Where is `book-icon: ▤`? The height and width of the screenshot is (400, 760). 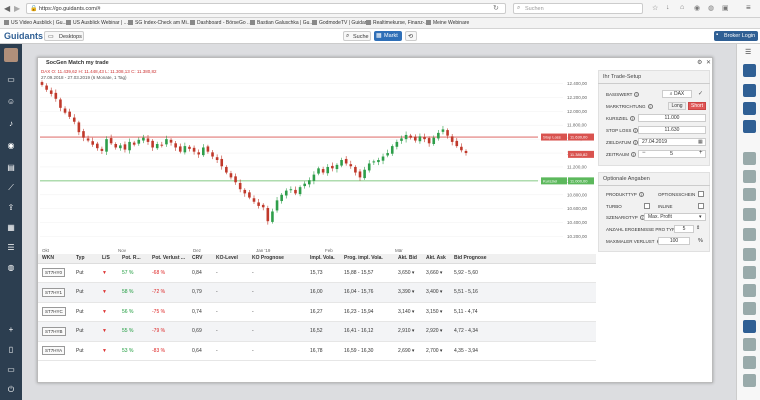
book-icon: ▤ is located at coordinates (11, 168).